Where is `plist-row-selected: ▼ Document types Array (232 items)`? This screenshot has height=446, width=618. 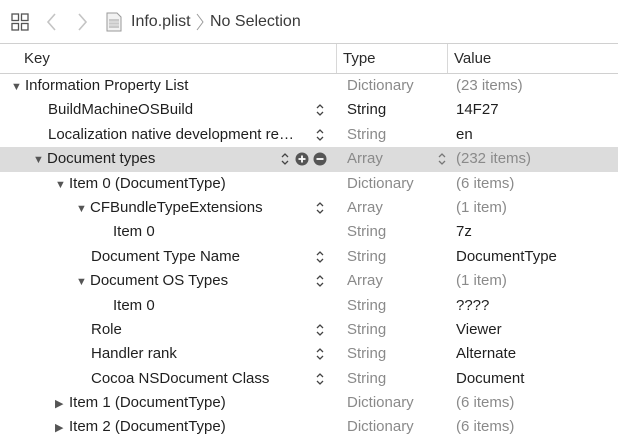
plist-row-selected: ▼ Document types Array (232 items) is located at coordinates (309, 159).